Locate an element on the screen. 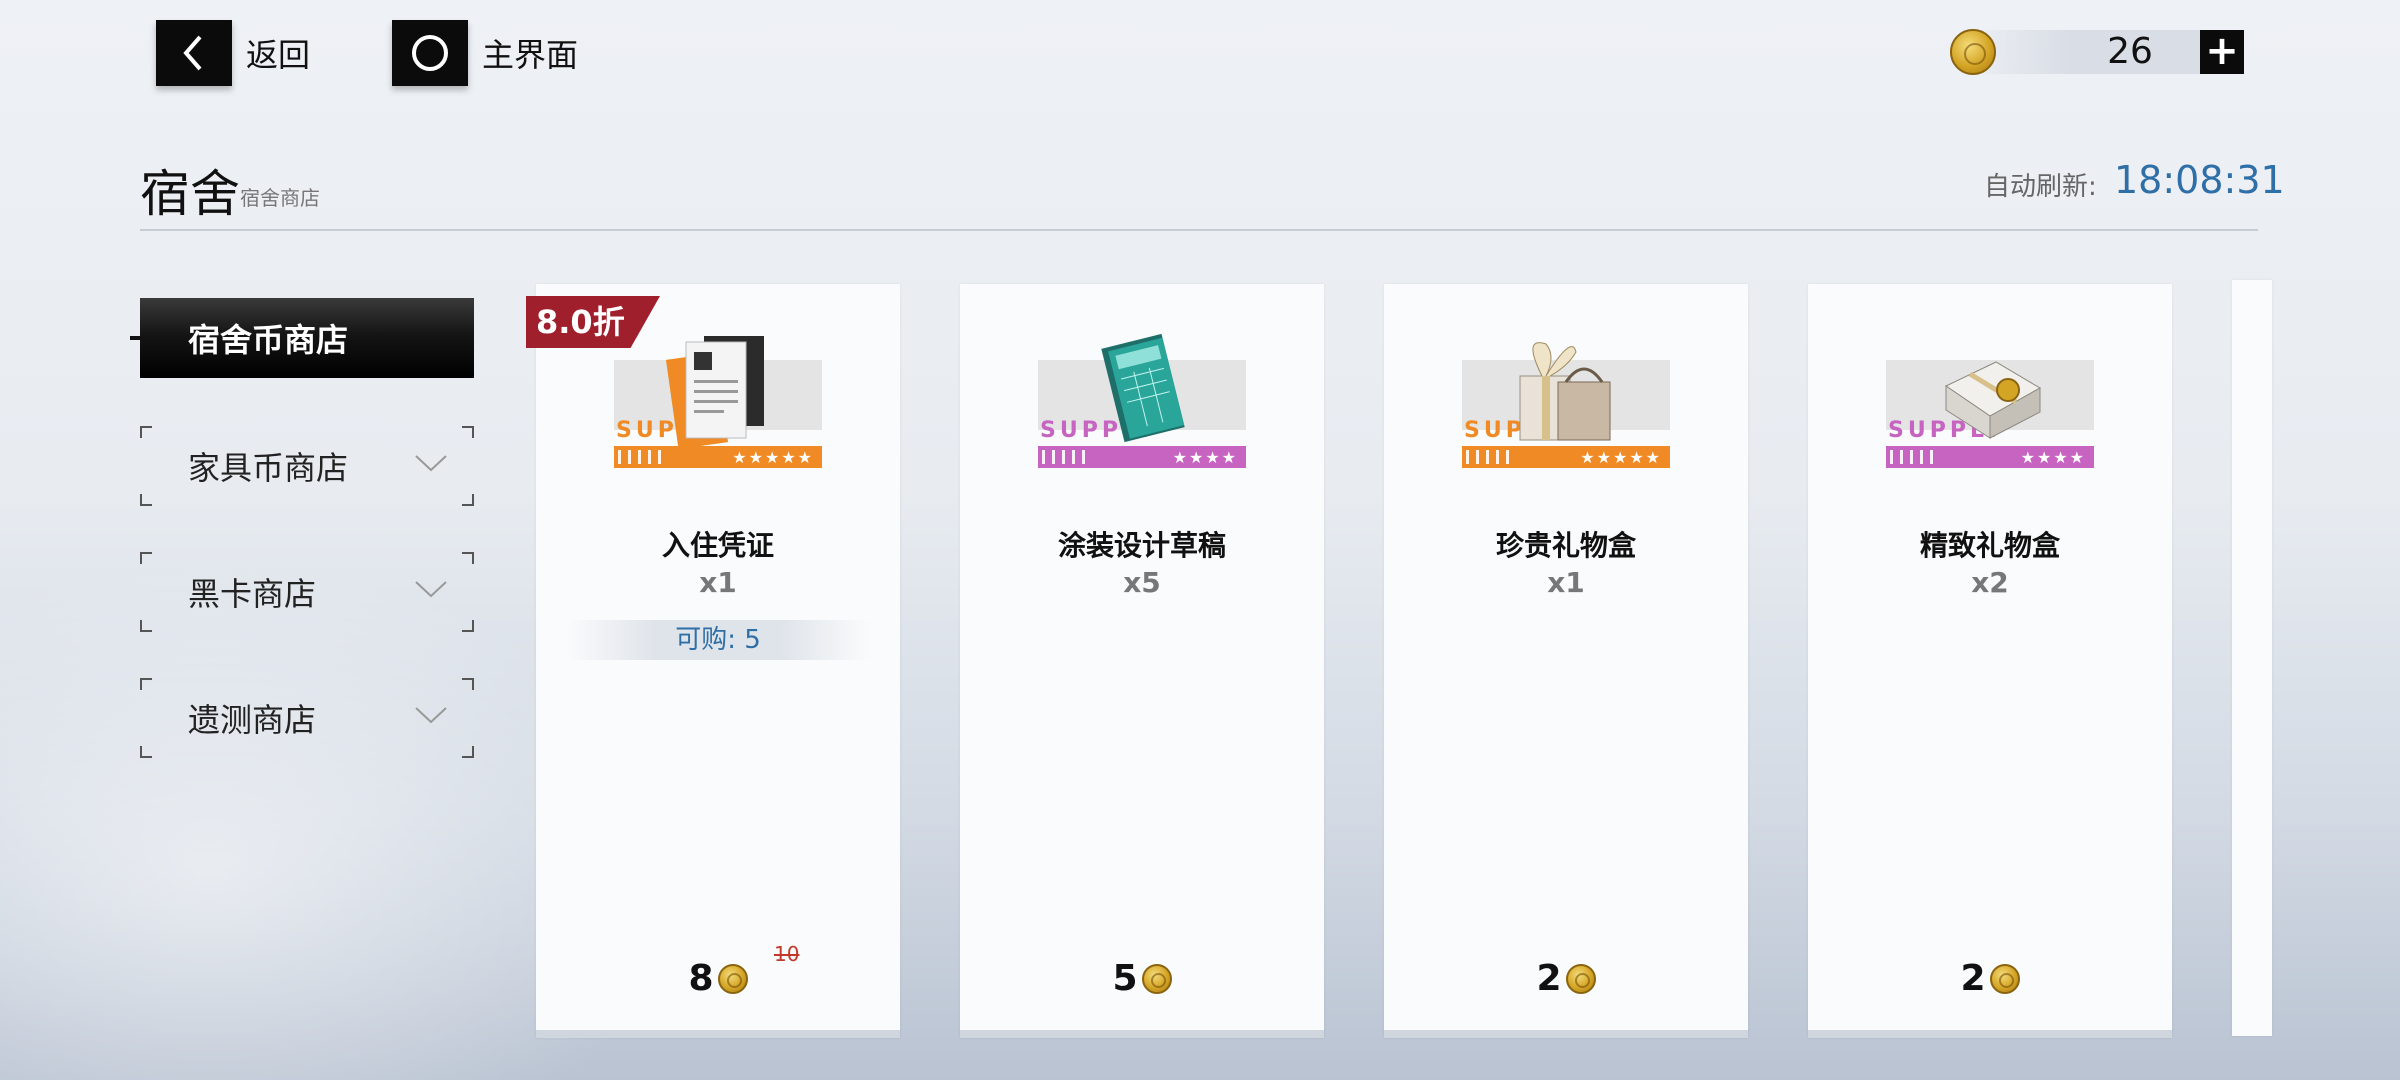 The width and height of the screenshot is (2400, 1080). purchase-limit: 可购: 5 is located at coordinates (718, 640).